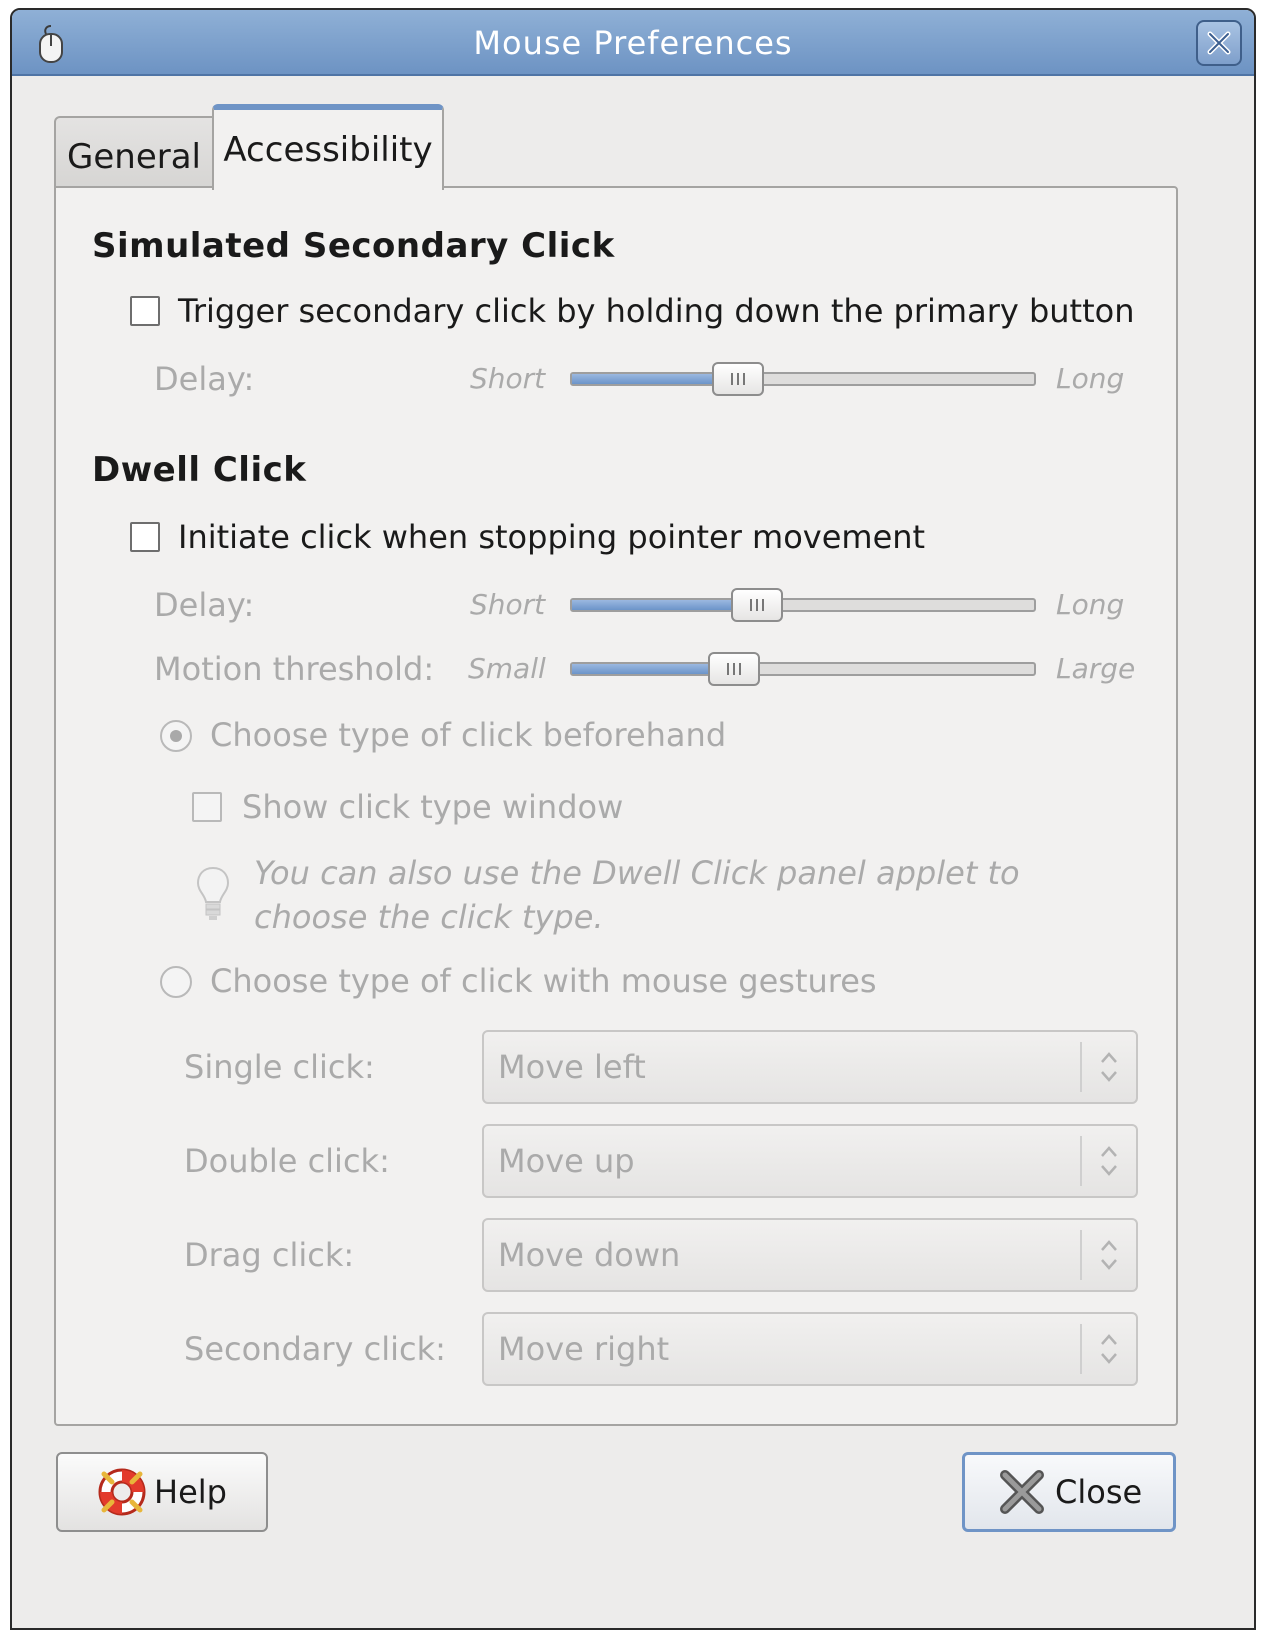  I want to click on motion-threshold-max-label: Large, so click(1096, 668).